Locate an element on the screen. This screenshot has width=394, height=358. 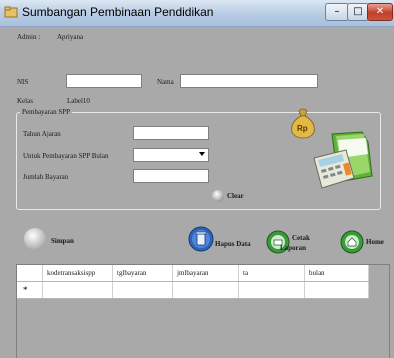
nis-label: NIS is located at coordinates (23, 82).